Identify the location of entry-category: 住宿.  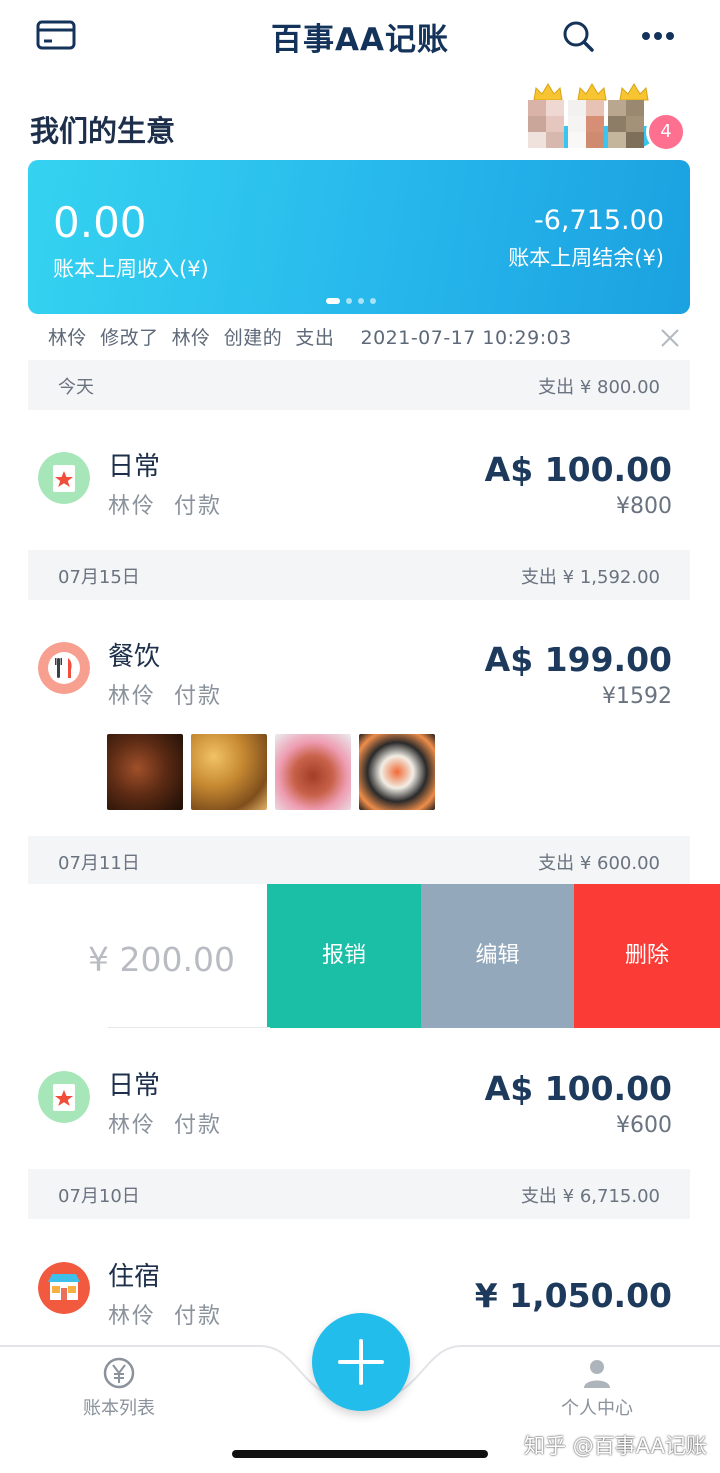
(134, 1277).